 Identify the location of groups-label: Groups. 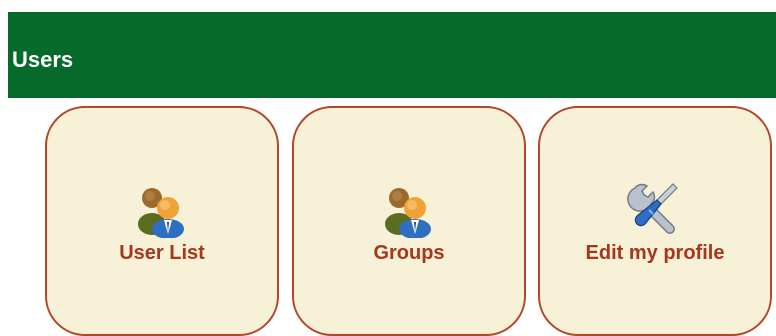
(409, 253).